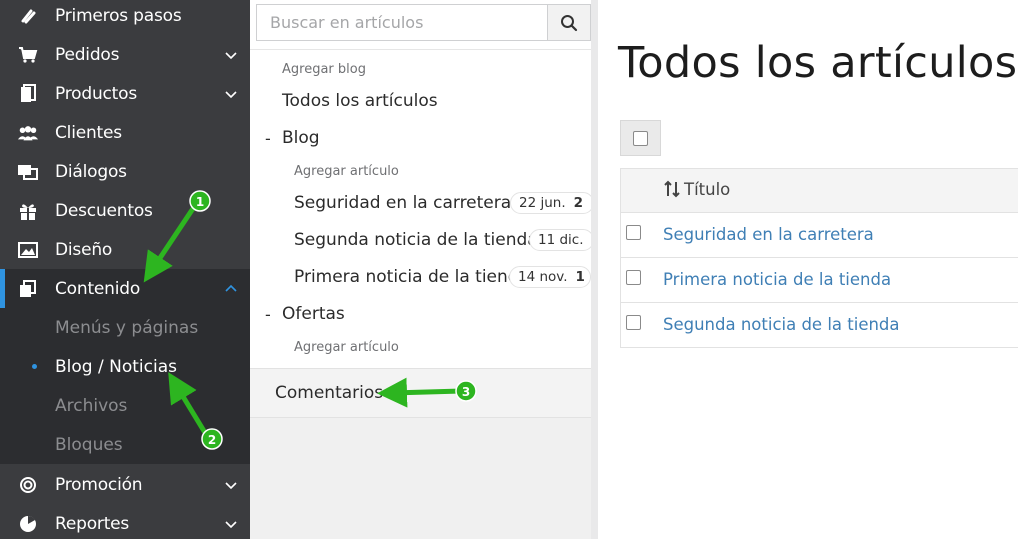 This screenshot has width=1018, height=539. What do you see at coordinates (543, 277) in the screenshot?
I see `badge-date: 14 nov.` at bounding box center [543, 277].